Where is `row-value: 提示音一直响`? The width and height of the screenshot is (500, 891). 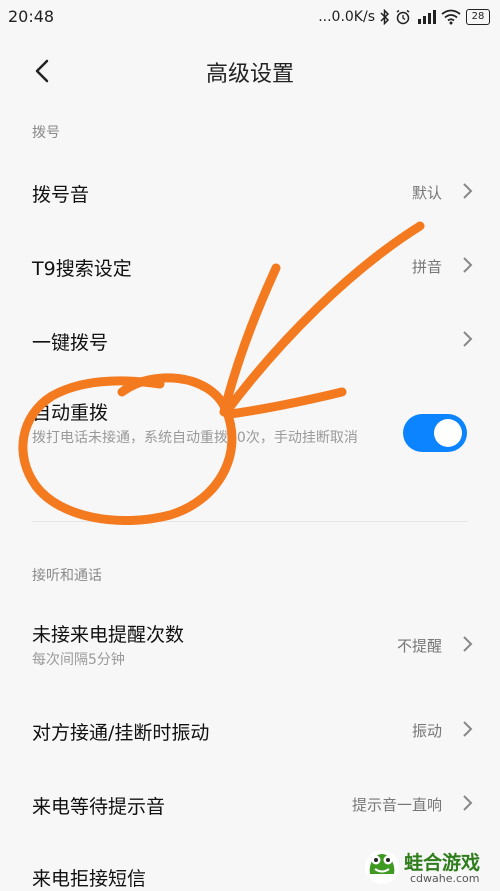
row-value: 提示音一直响 is located at coordinates (396, 805).